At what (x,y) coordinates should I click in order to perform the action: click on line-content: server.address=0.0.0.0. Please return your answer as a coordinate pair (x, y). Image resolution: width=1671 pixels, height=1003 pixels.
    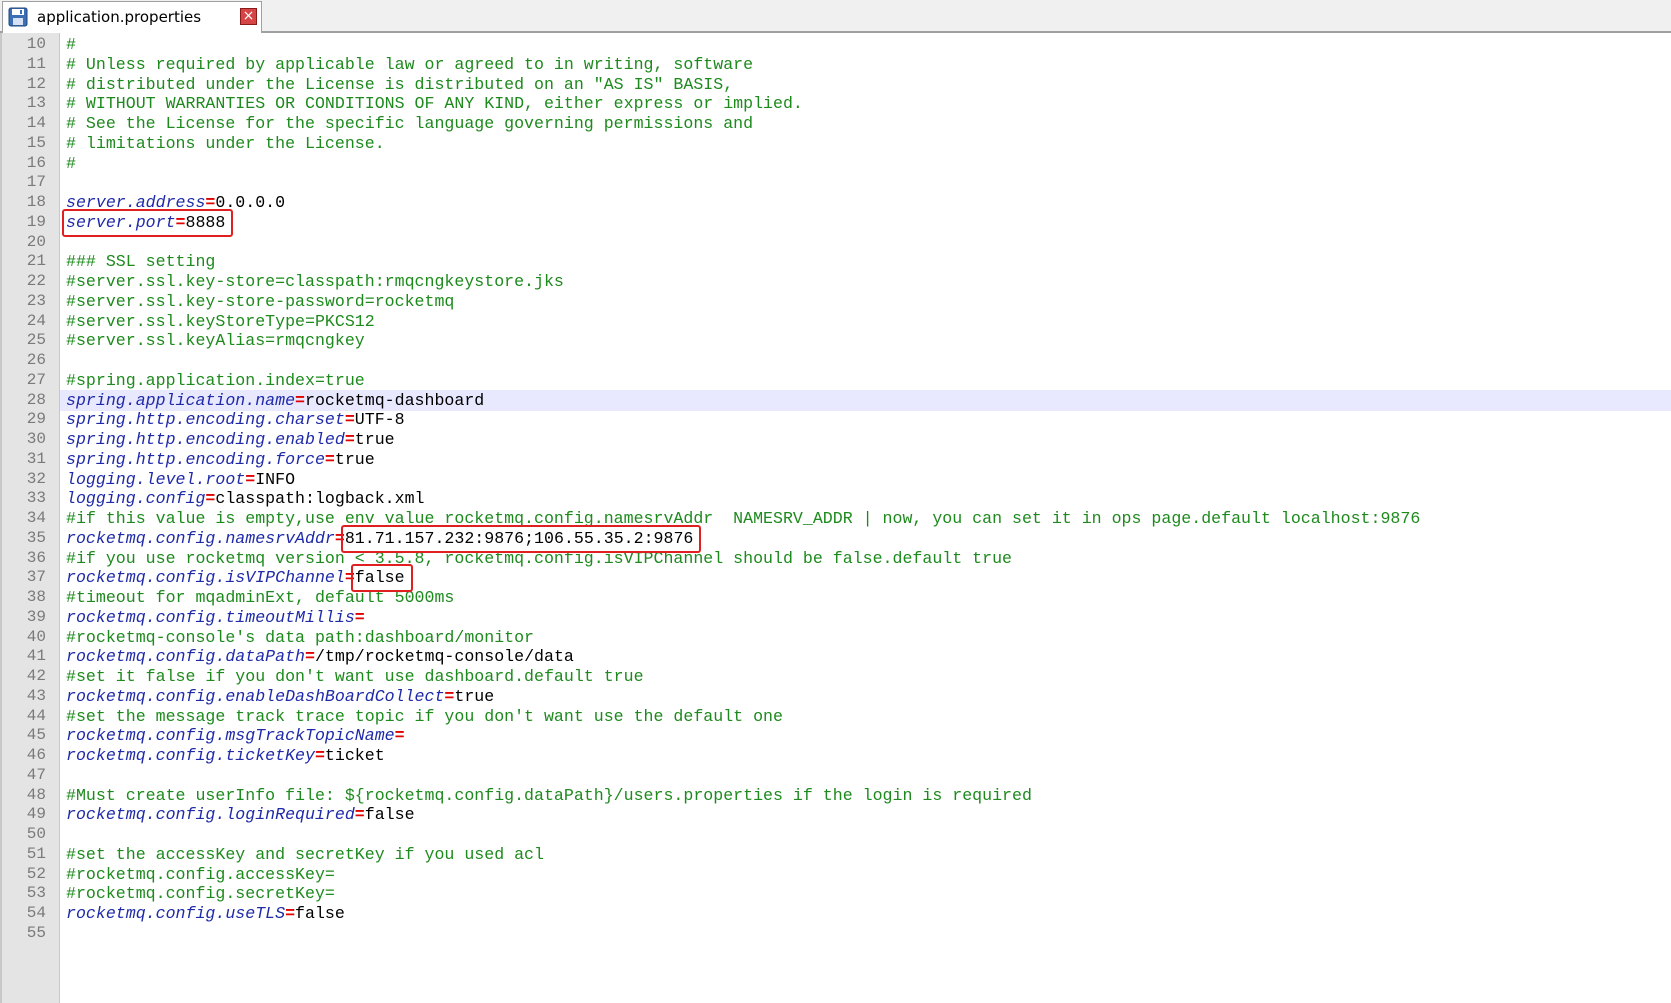
    Looking at the image, I should click on (865, 202).